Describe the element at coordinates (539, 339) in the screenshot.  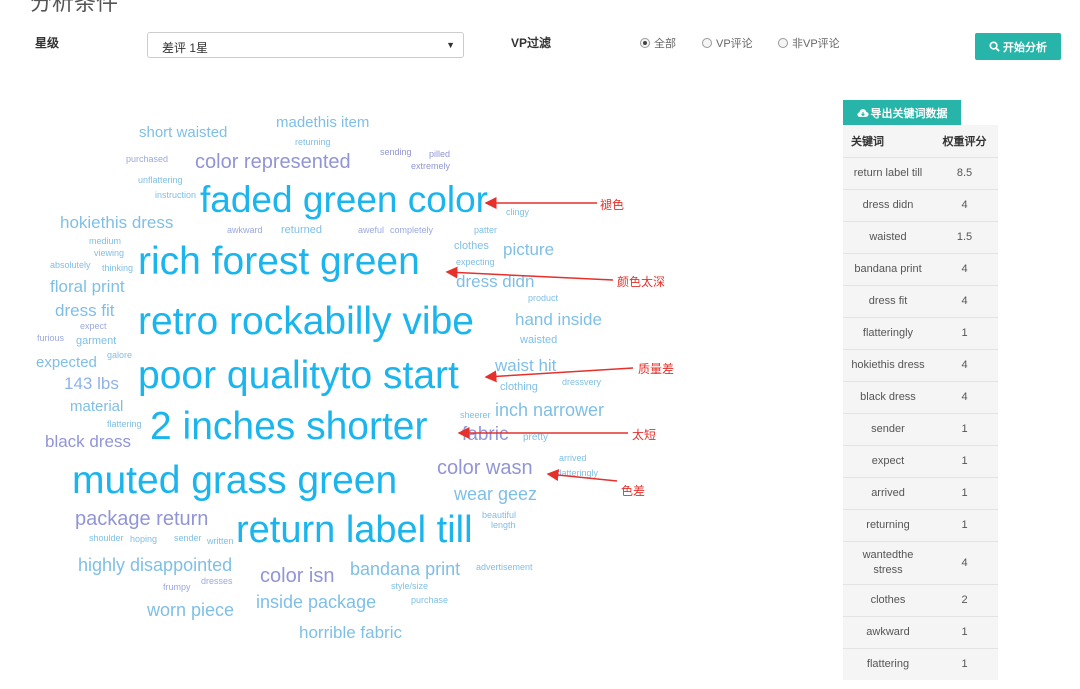
I see `annotation-arrows` at that location.